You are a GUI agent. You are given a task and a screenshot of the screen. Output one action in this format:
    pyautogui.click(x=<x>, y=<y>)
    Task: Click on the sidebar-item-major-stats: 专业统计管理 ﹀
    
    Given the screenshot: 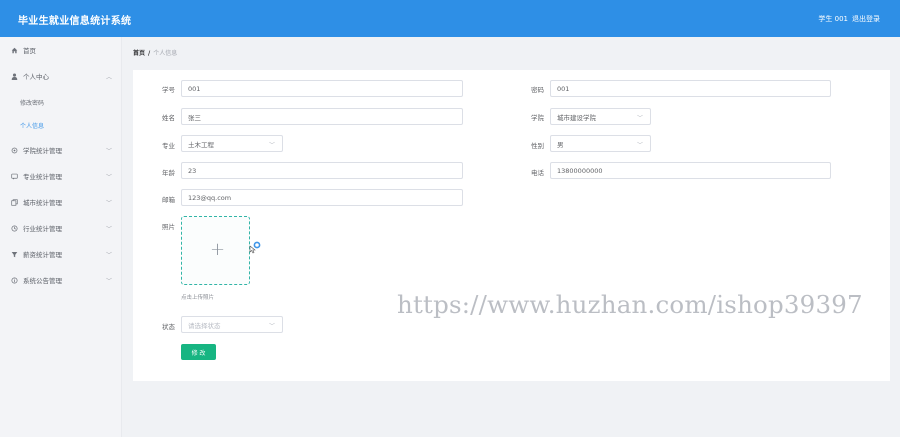 What is the action you would take?
    pyautogui.click(x=61, y=176)
    